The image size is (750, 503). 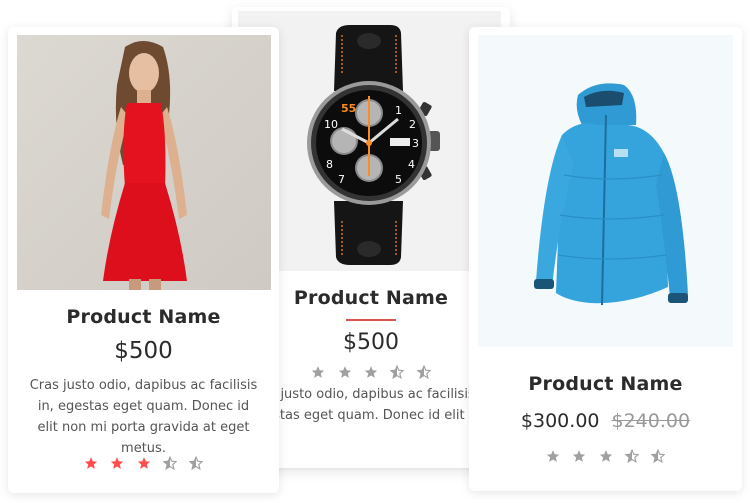 I want to click on sale-price: $300.00, so click(x=560, y=421).